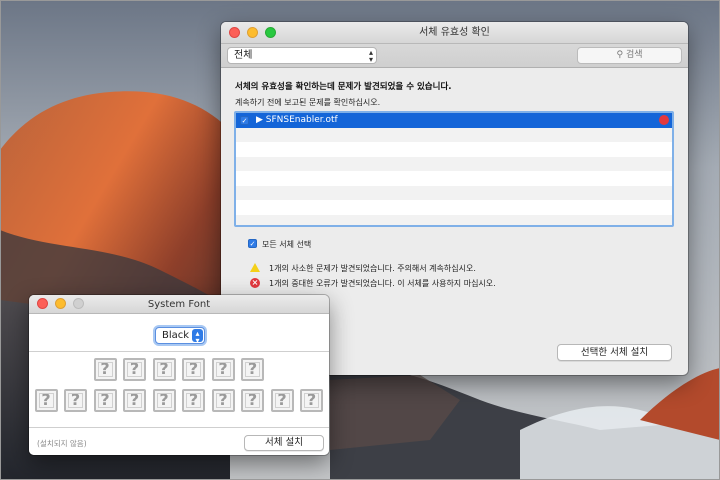  Describe the element at coordinates (286, 244) in the screenshot. I see `select-all-label: 모든 서체 선택` at that location.